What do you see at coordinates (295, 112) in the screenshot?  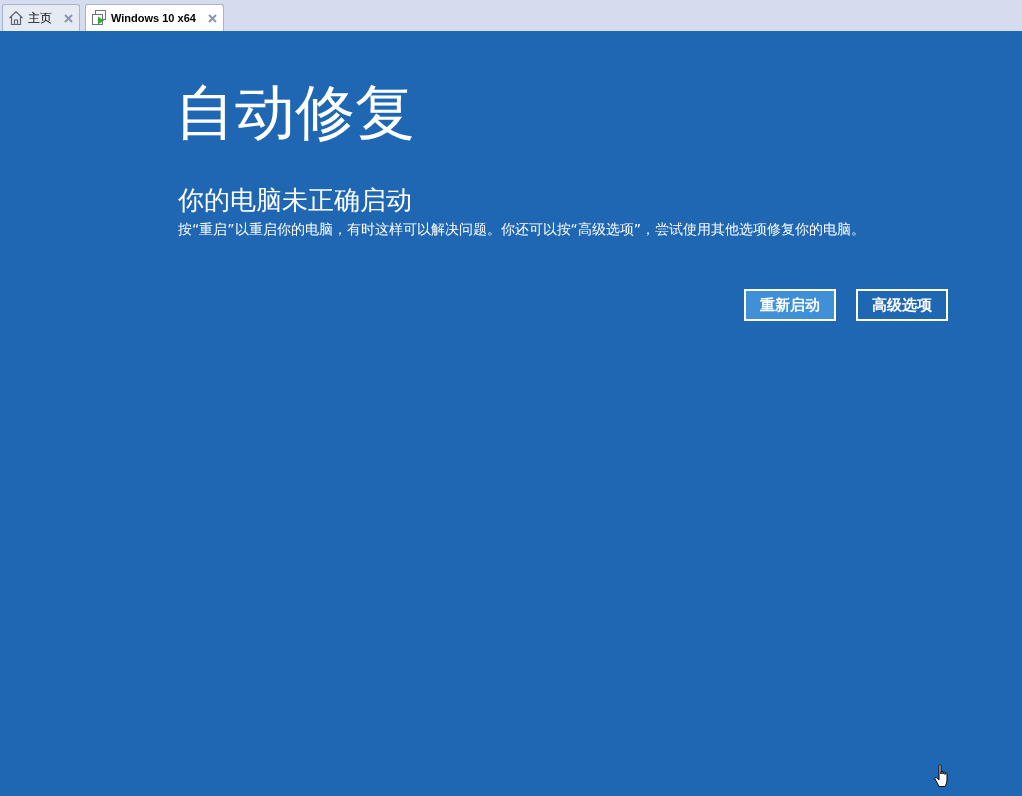 I see `screen-title: 自动修复` at bounding box center [295, 112].